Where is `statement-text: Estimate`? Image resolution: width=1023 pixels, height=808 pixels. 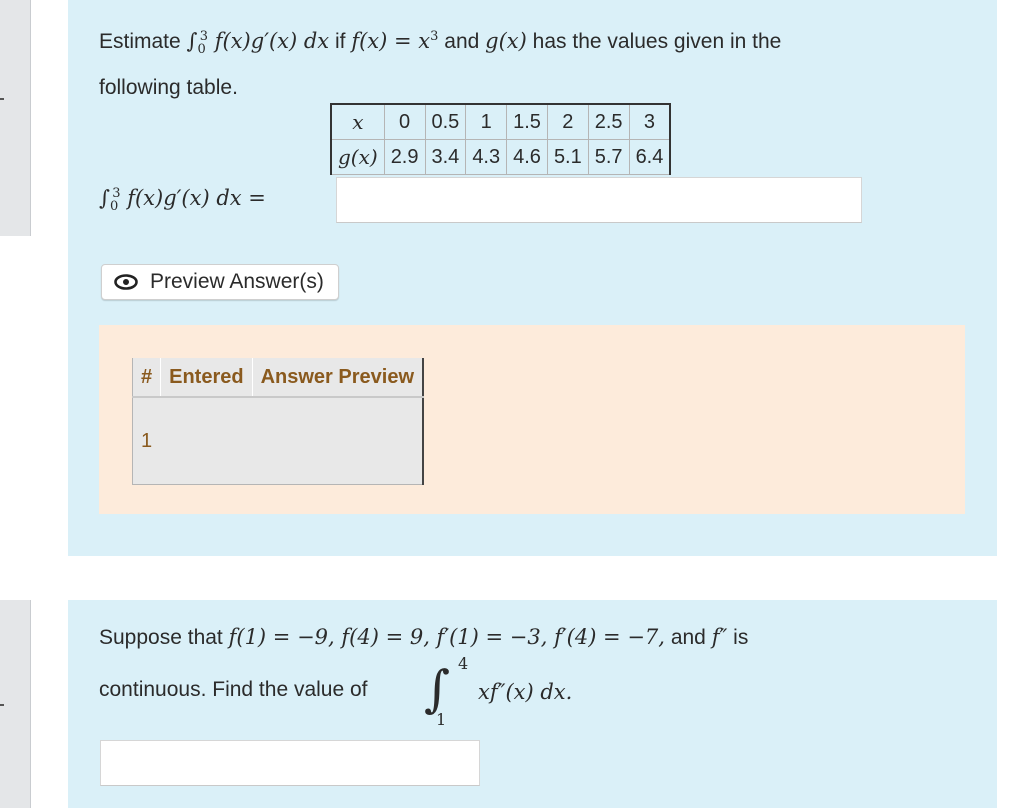
statement-text: Estimate is located at coordinates (140, 41).